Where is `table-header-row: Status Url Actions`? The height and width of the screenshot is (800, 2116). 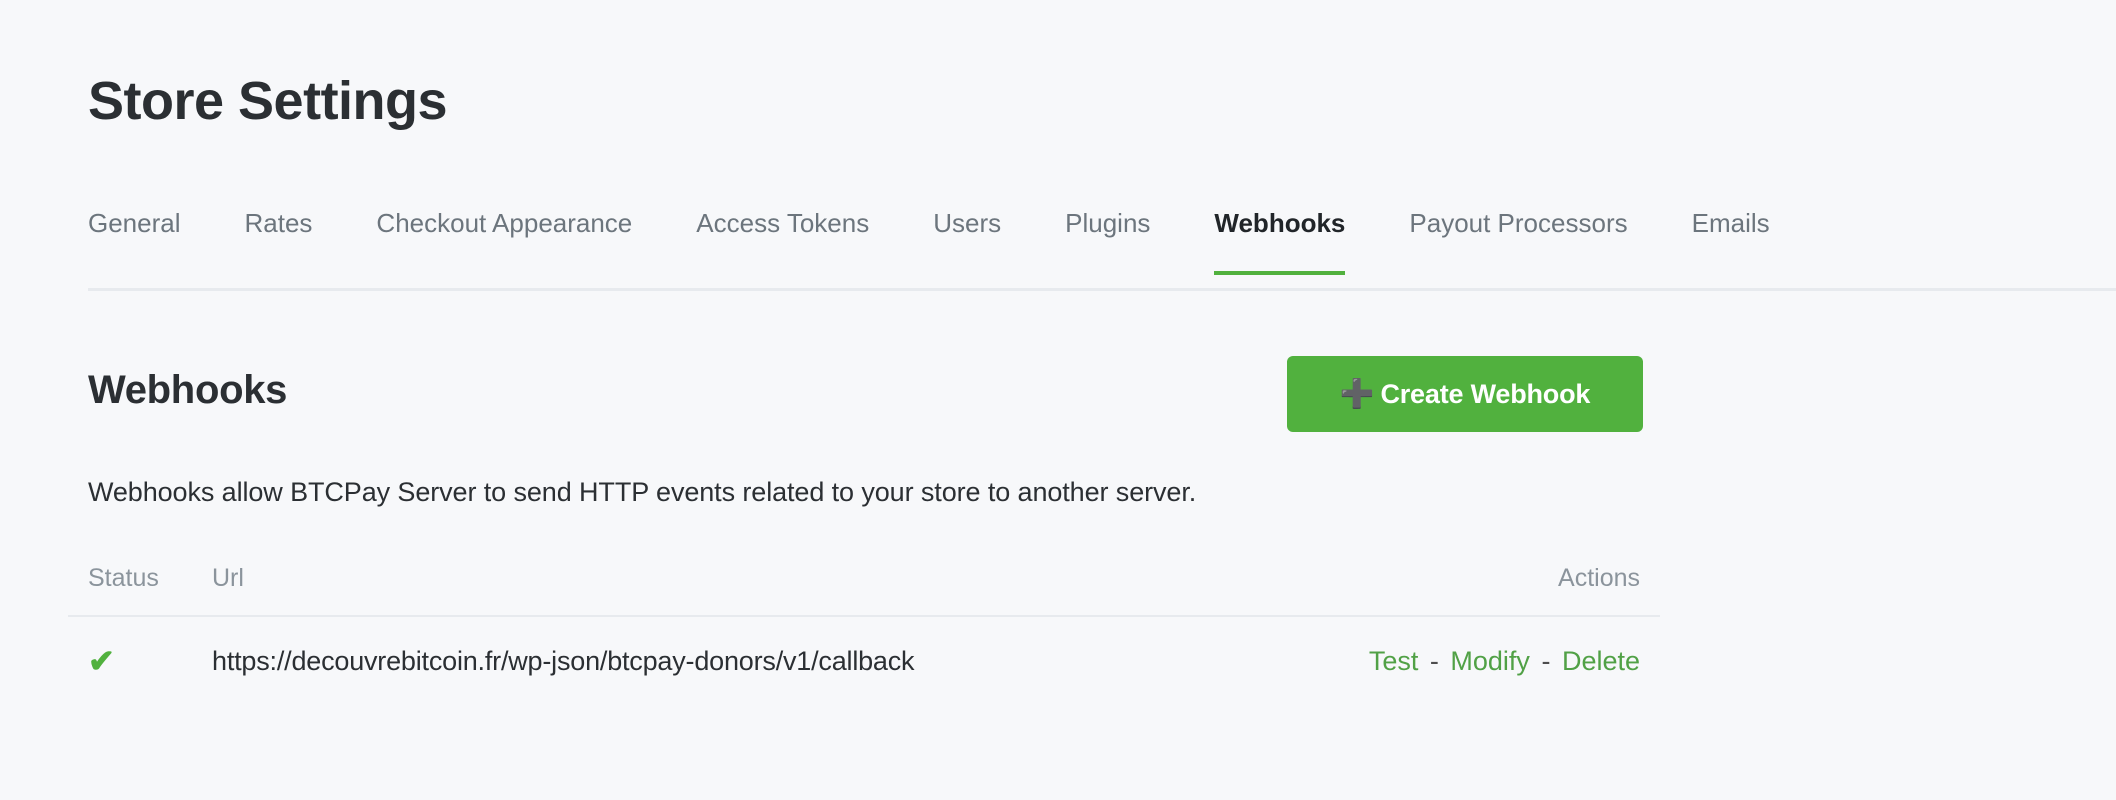 table-header-row: Status Url Actions is located at coordinates (864, 590).